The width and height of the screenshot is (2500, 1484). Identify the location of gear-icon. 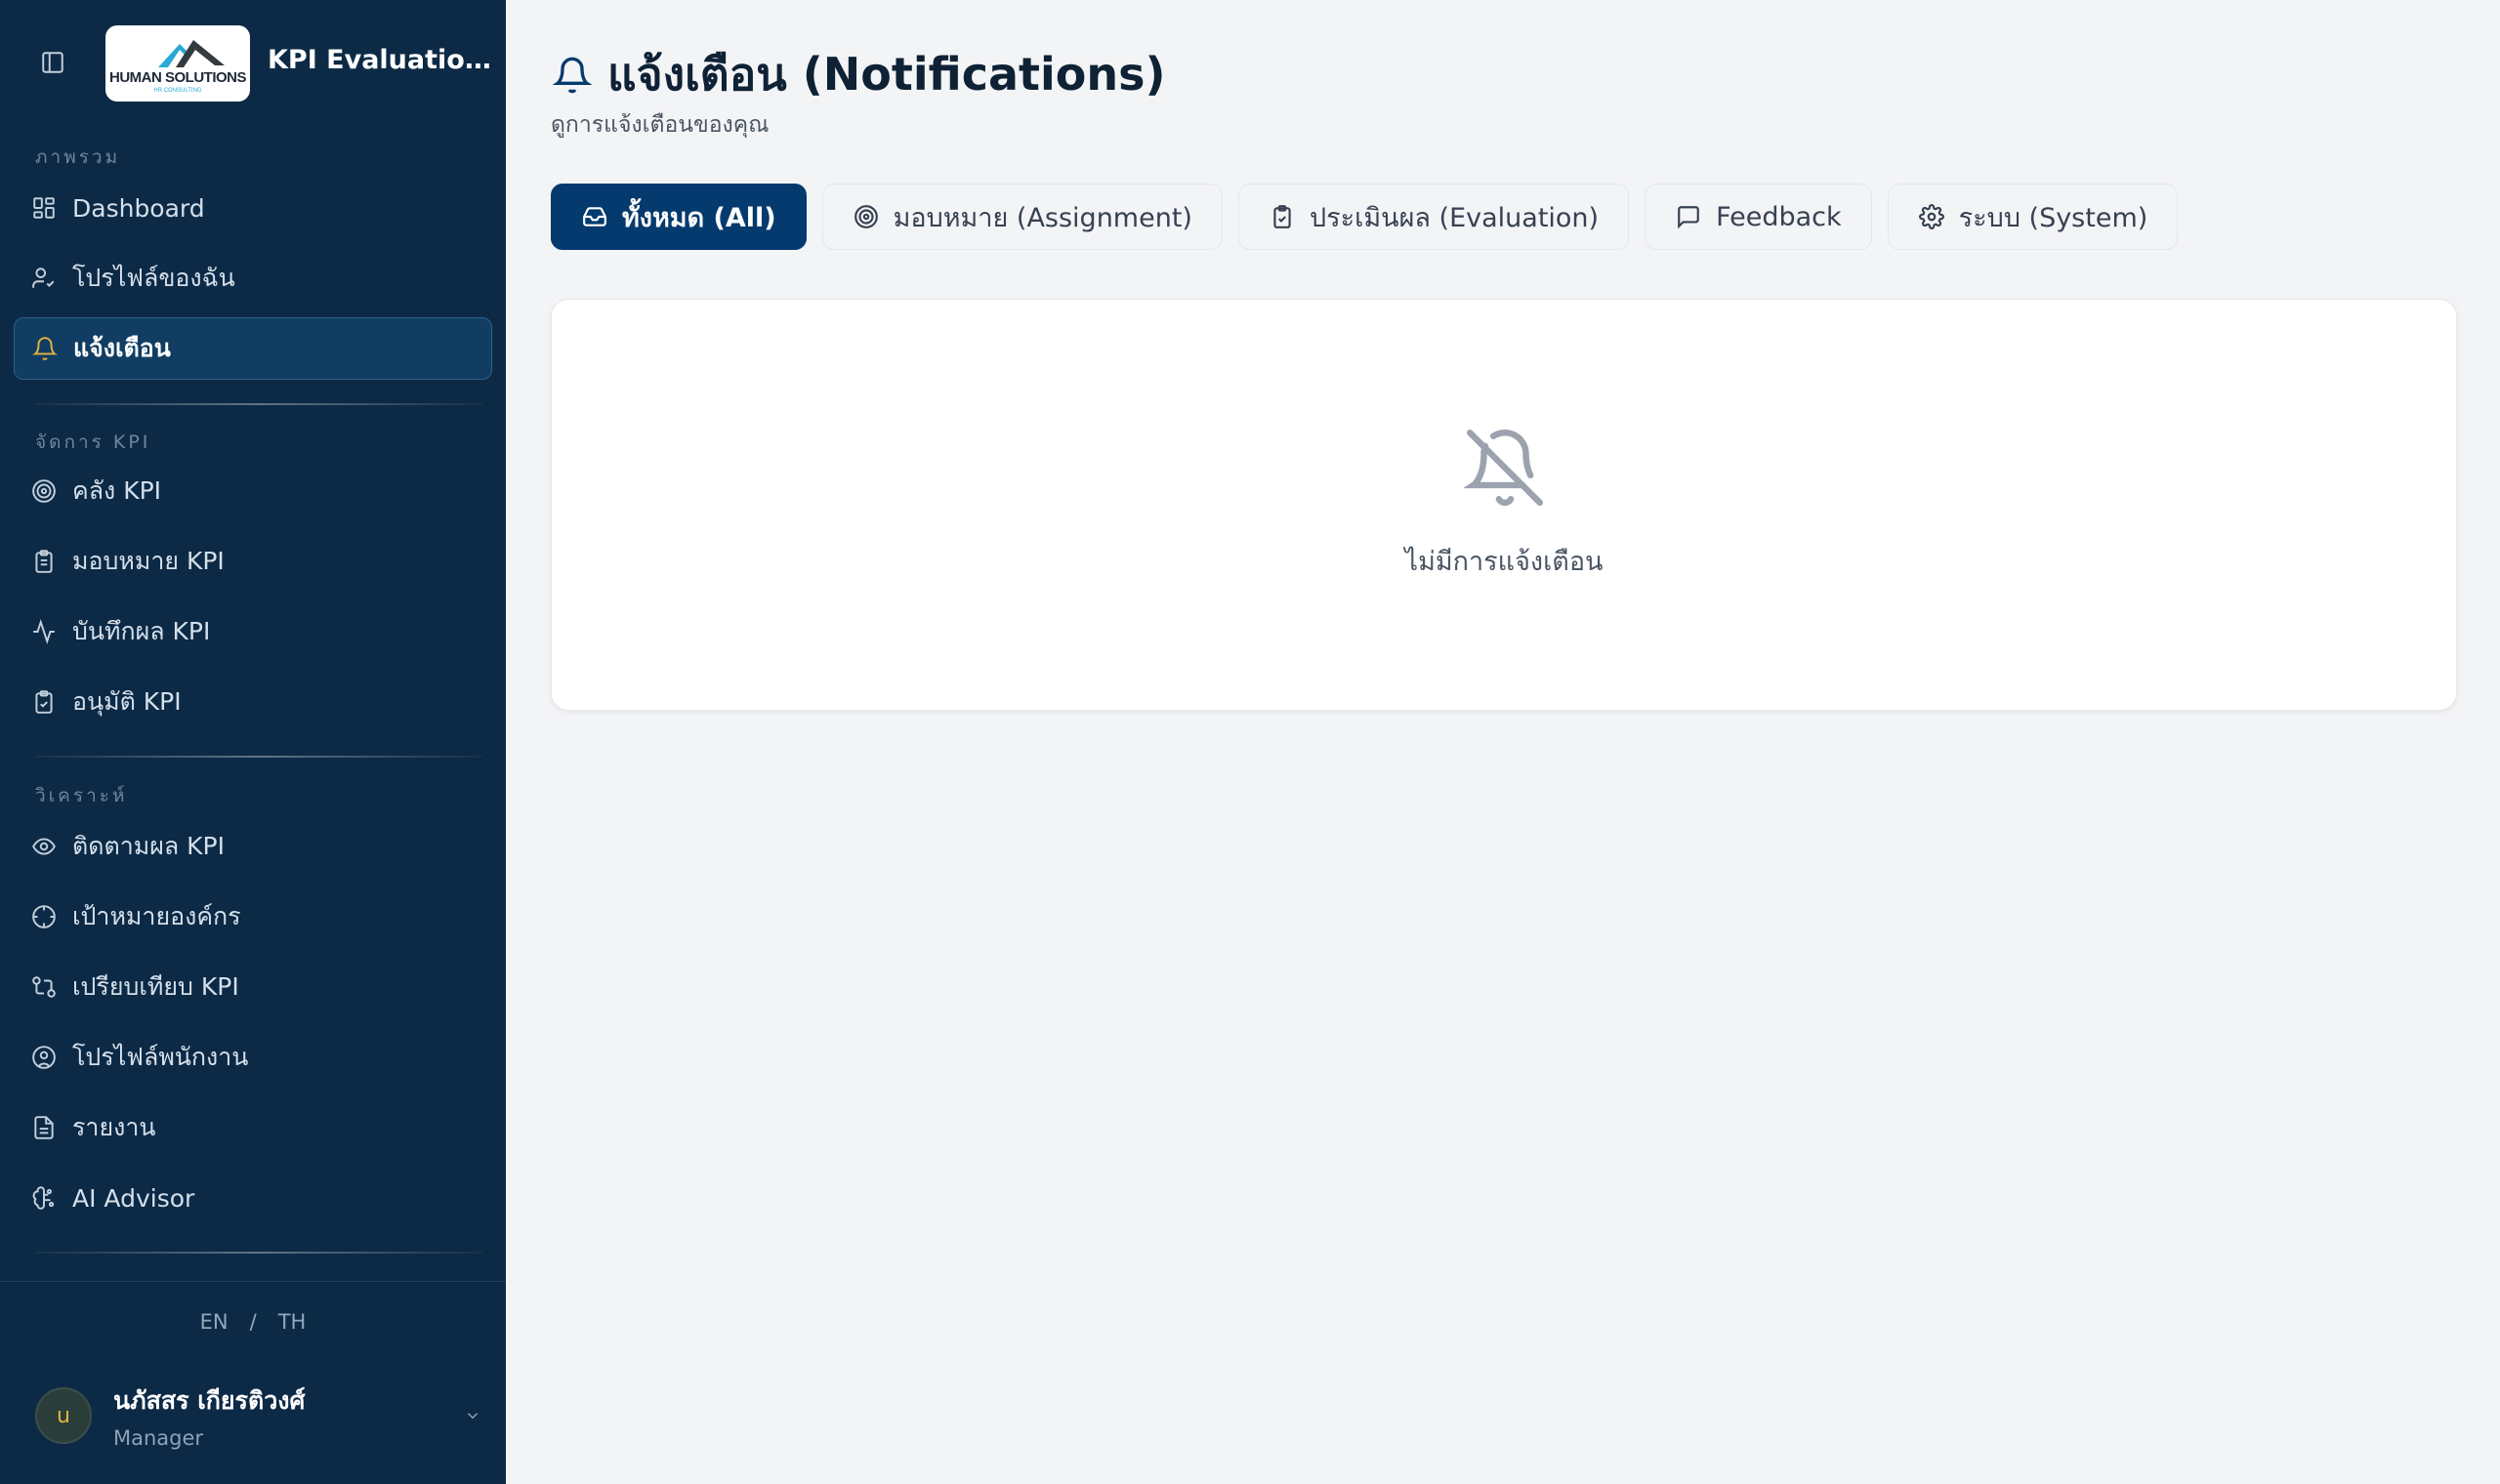
(1931, 217).